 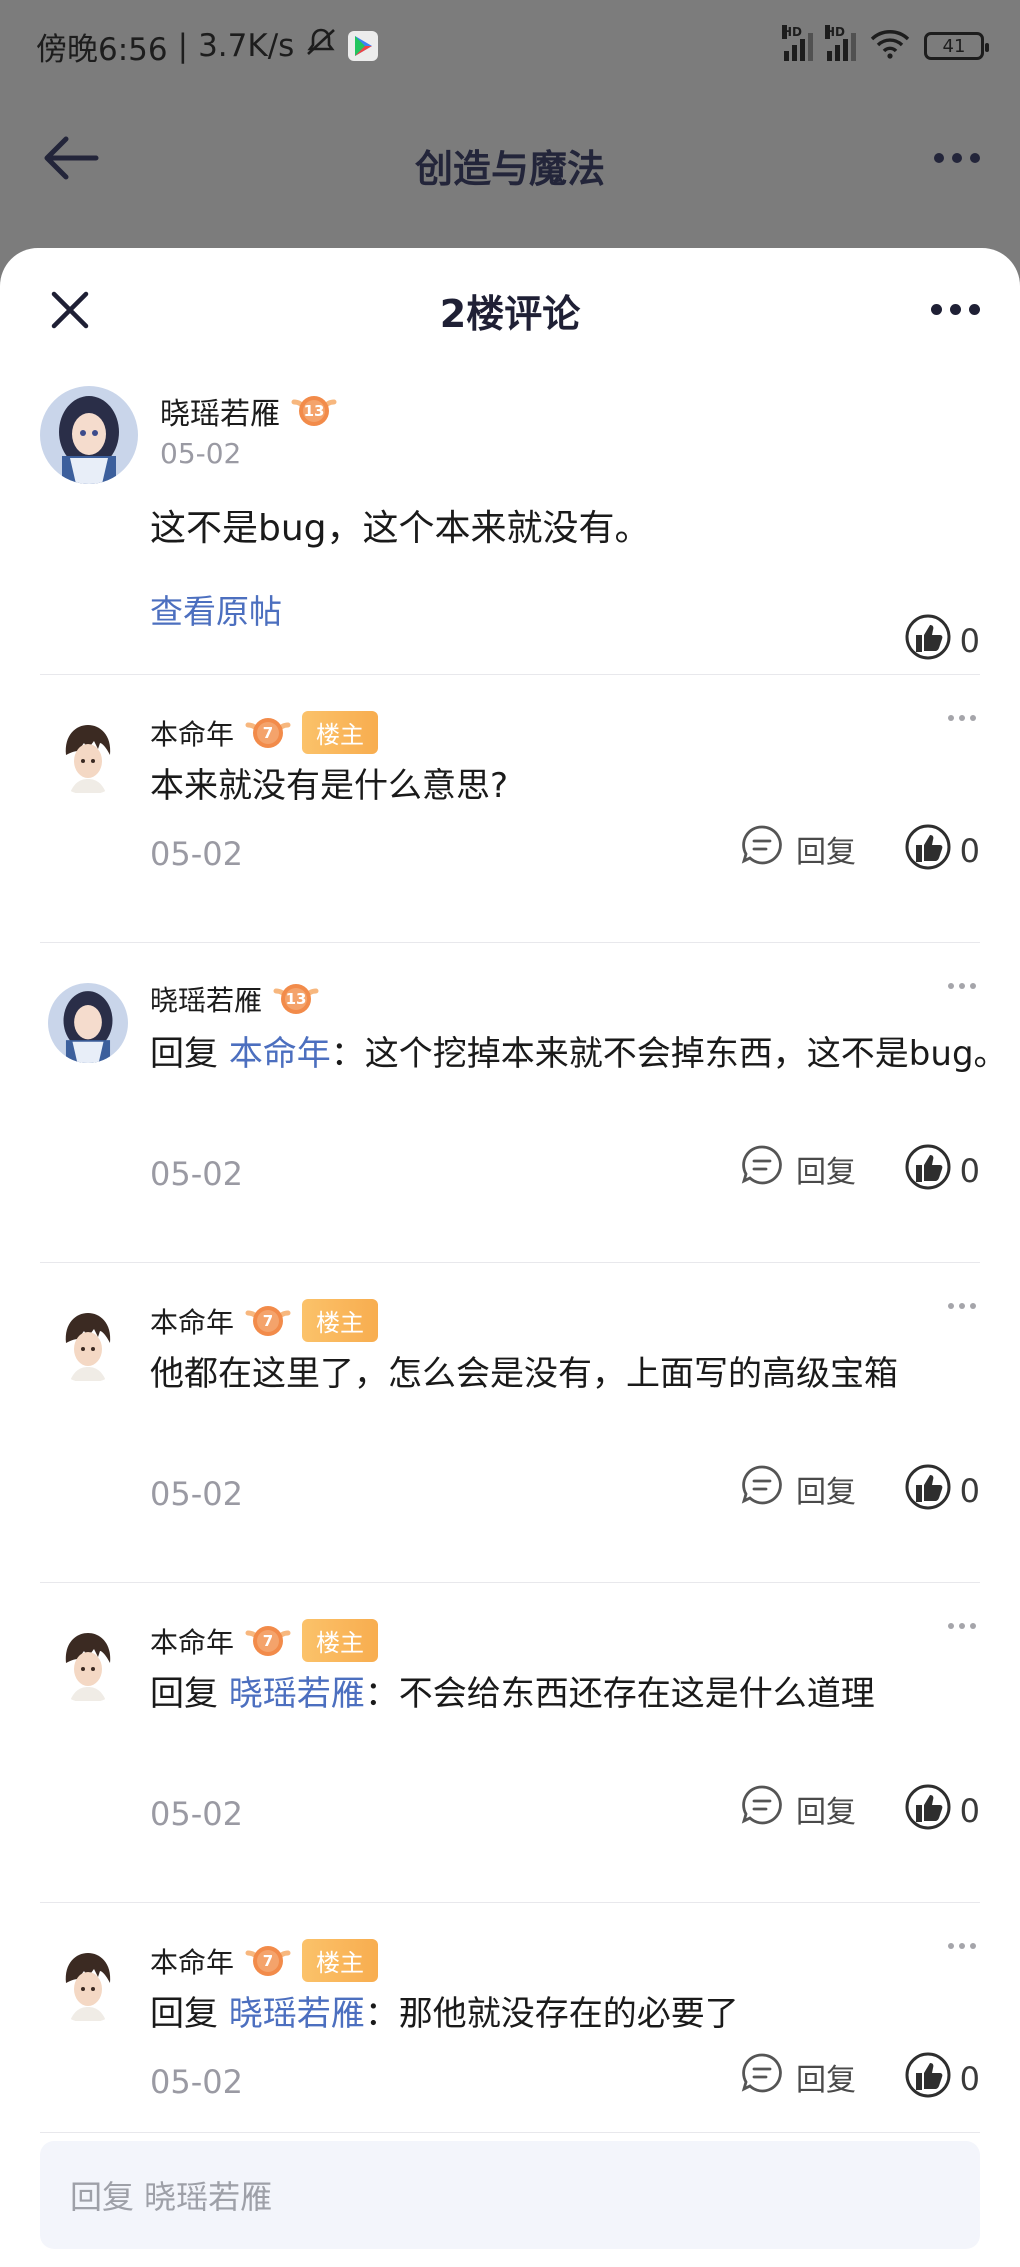 I want to click on sheet-more-icon, so click(x=955, y=309).